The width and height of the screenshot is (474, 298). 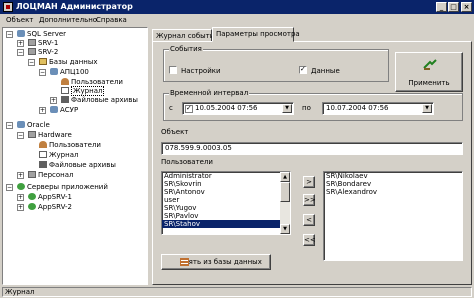 I want to click on menu-help: Справка, so click(x=111, y=20).